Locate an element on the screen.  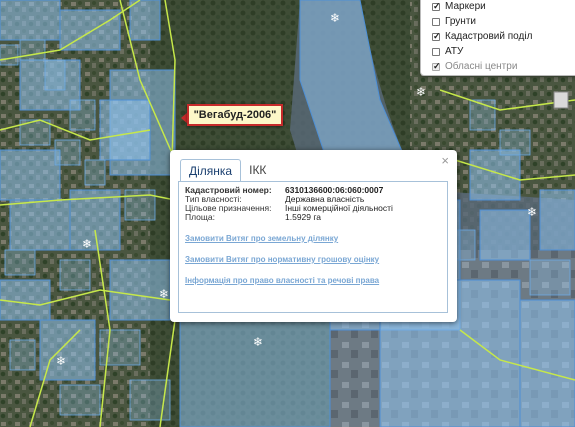
layer-soils: Грунти is located at coordinates (498, 21).